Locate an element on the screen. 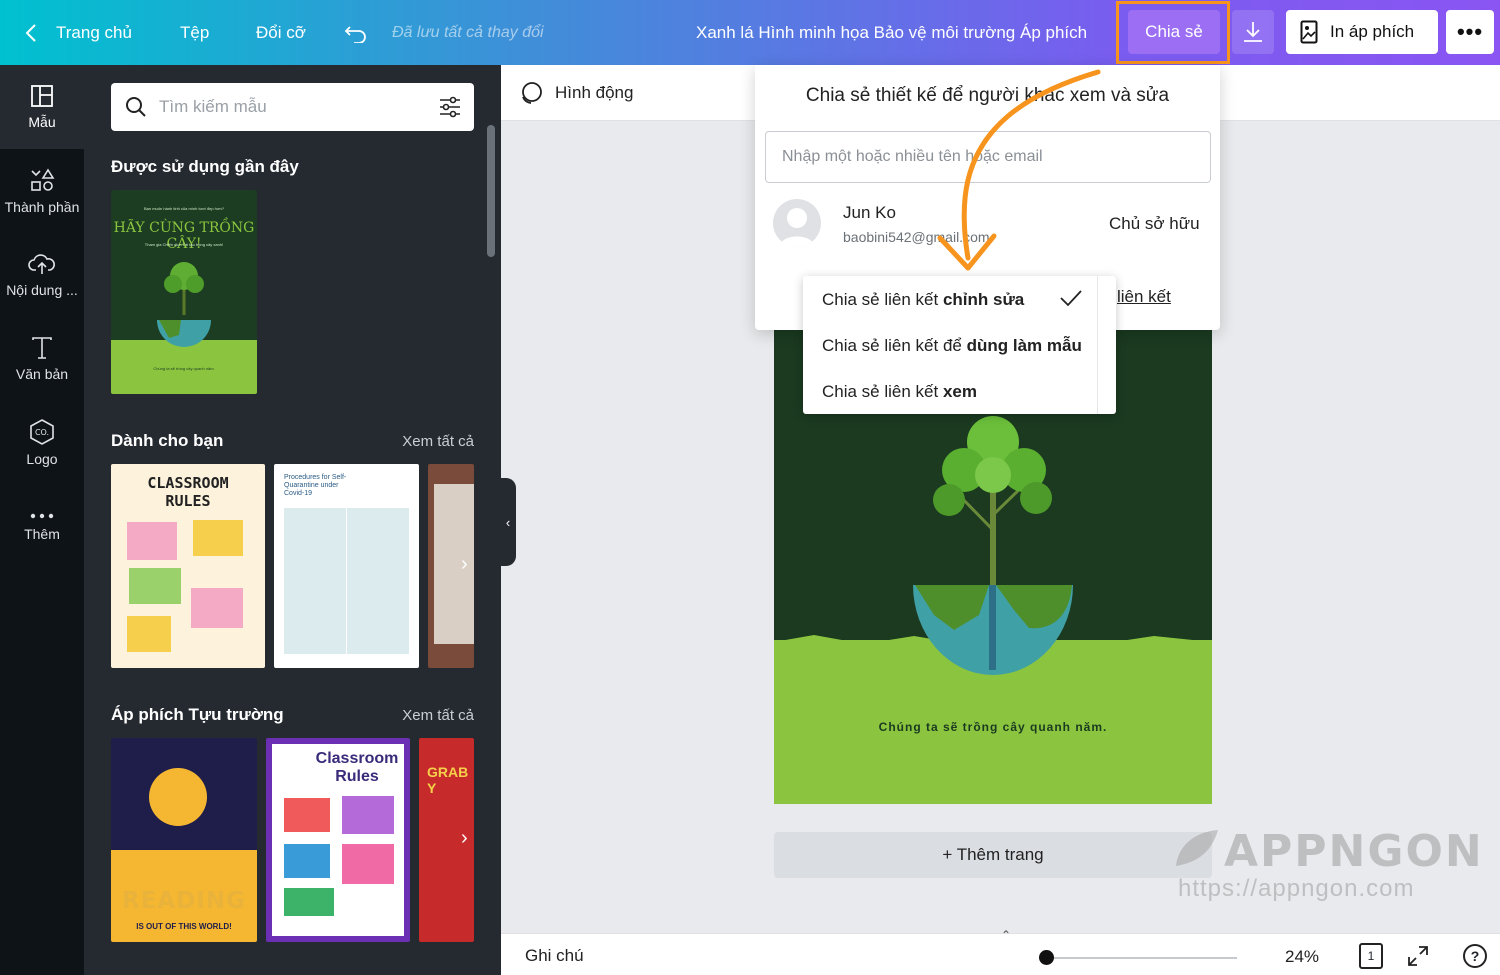  rail-label: Logo is located at coordinates (42, 459).